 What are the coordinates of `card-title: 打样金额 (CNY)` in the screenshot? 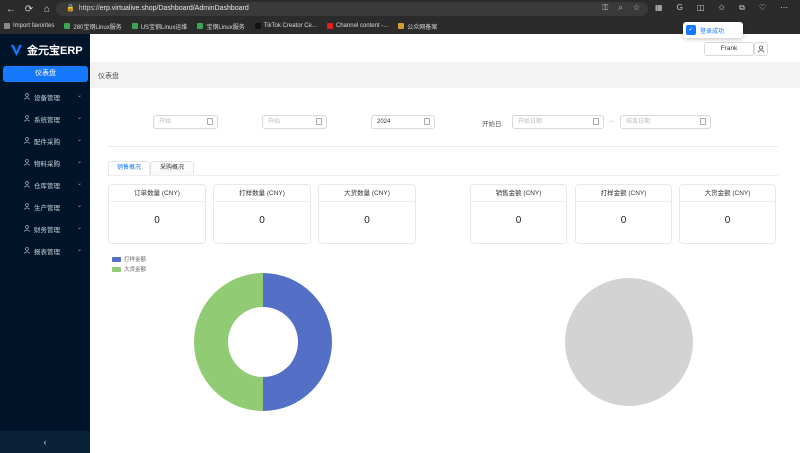 It's located at (623, 193).